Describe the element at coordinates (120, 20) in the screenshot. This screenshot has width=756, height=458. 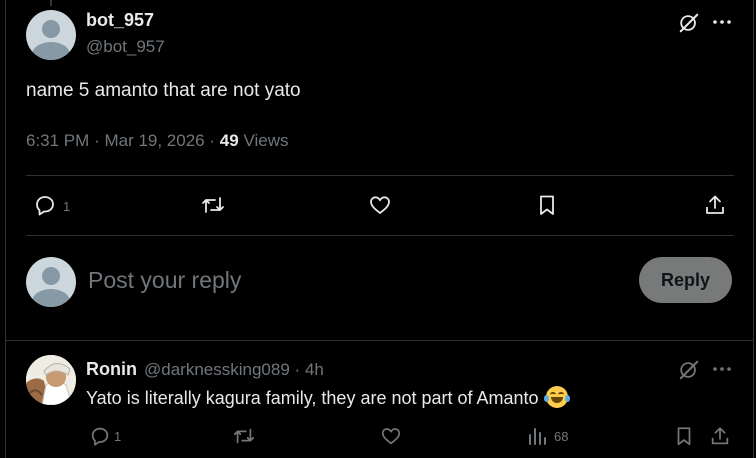
I see `author-name: bot_957` at that location.